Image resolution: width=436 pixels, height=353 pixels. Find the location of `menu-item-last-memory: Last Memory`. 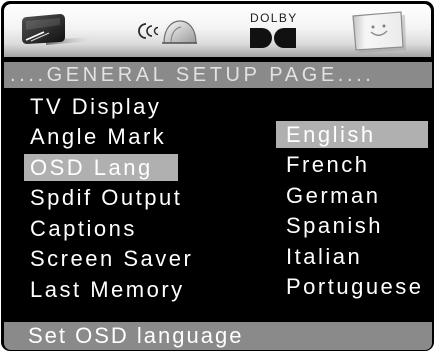

menu-item-last-memory: Last Memory is located at coordinates (103, 289).